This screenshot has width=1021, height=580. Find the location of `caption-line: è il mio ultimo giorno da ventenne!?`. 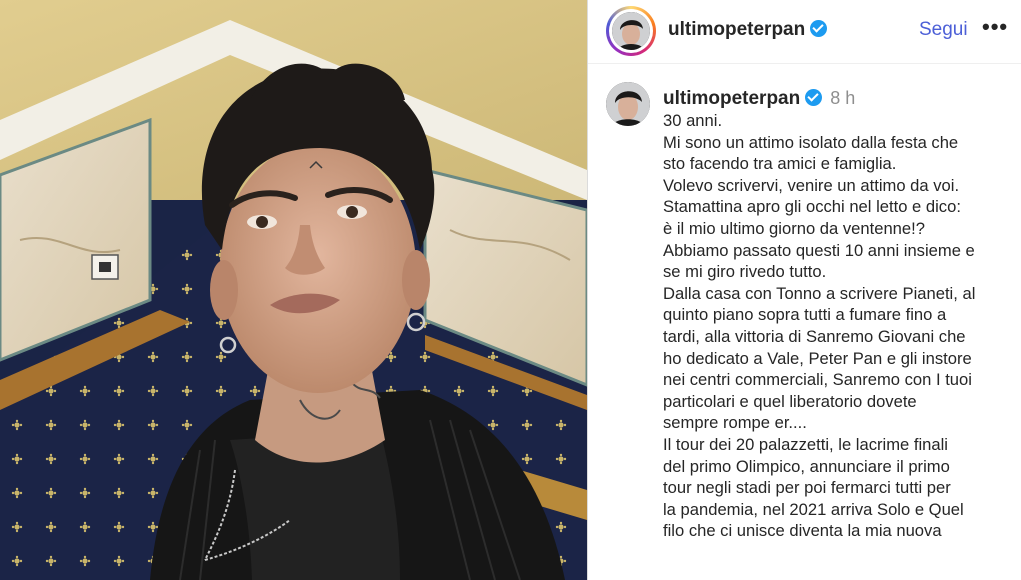

caption-line: è il mio ultimo giorno da ventenne!? is located at coordinates (794, 228).